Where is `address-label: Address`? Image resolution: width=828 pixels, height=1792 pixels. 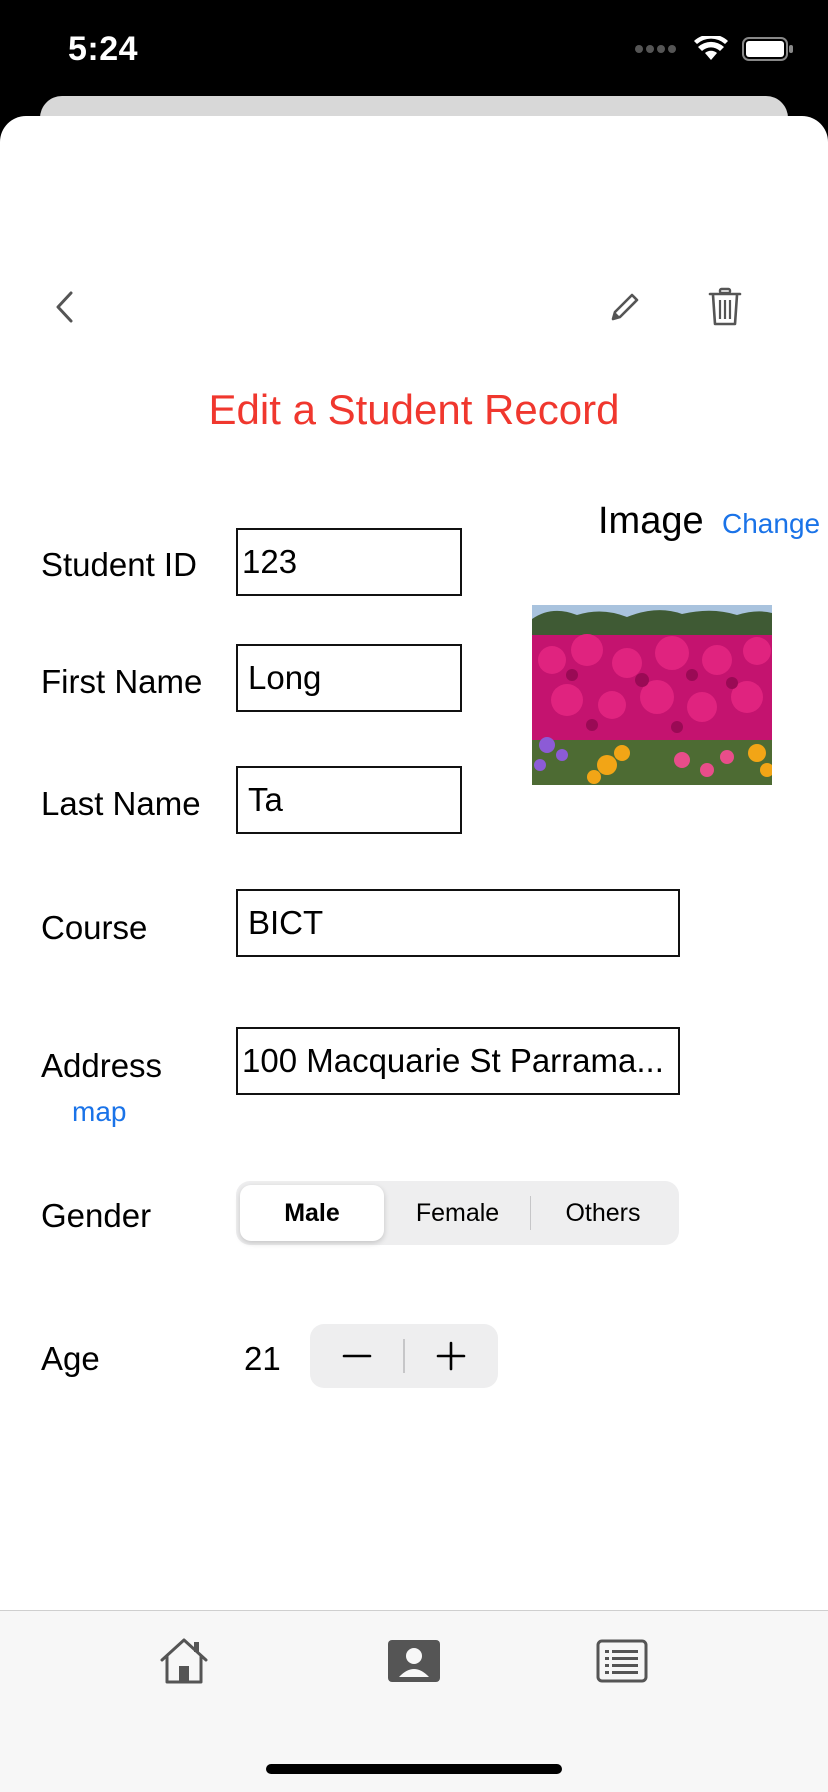
address-label: Address is located at coordinates (102, 1065).